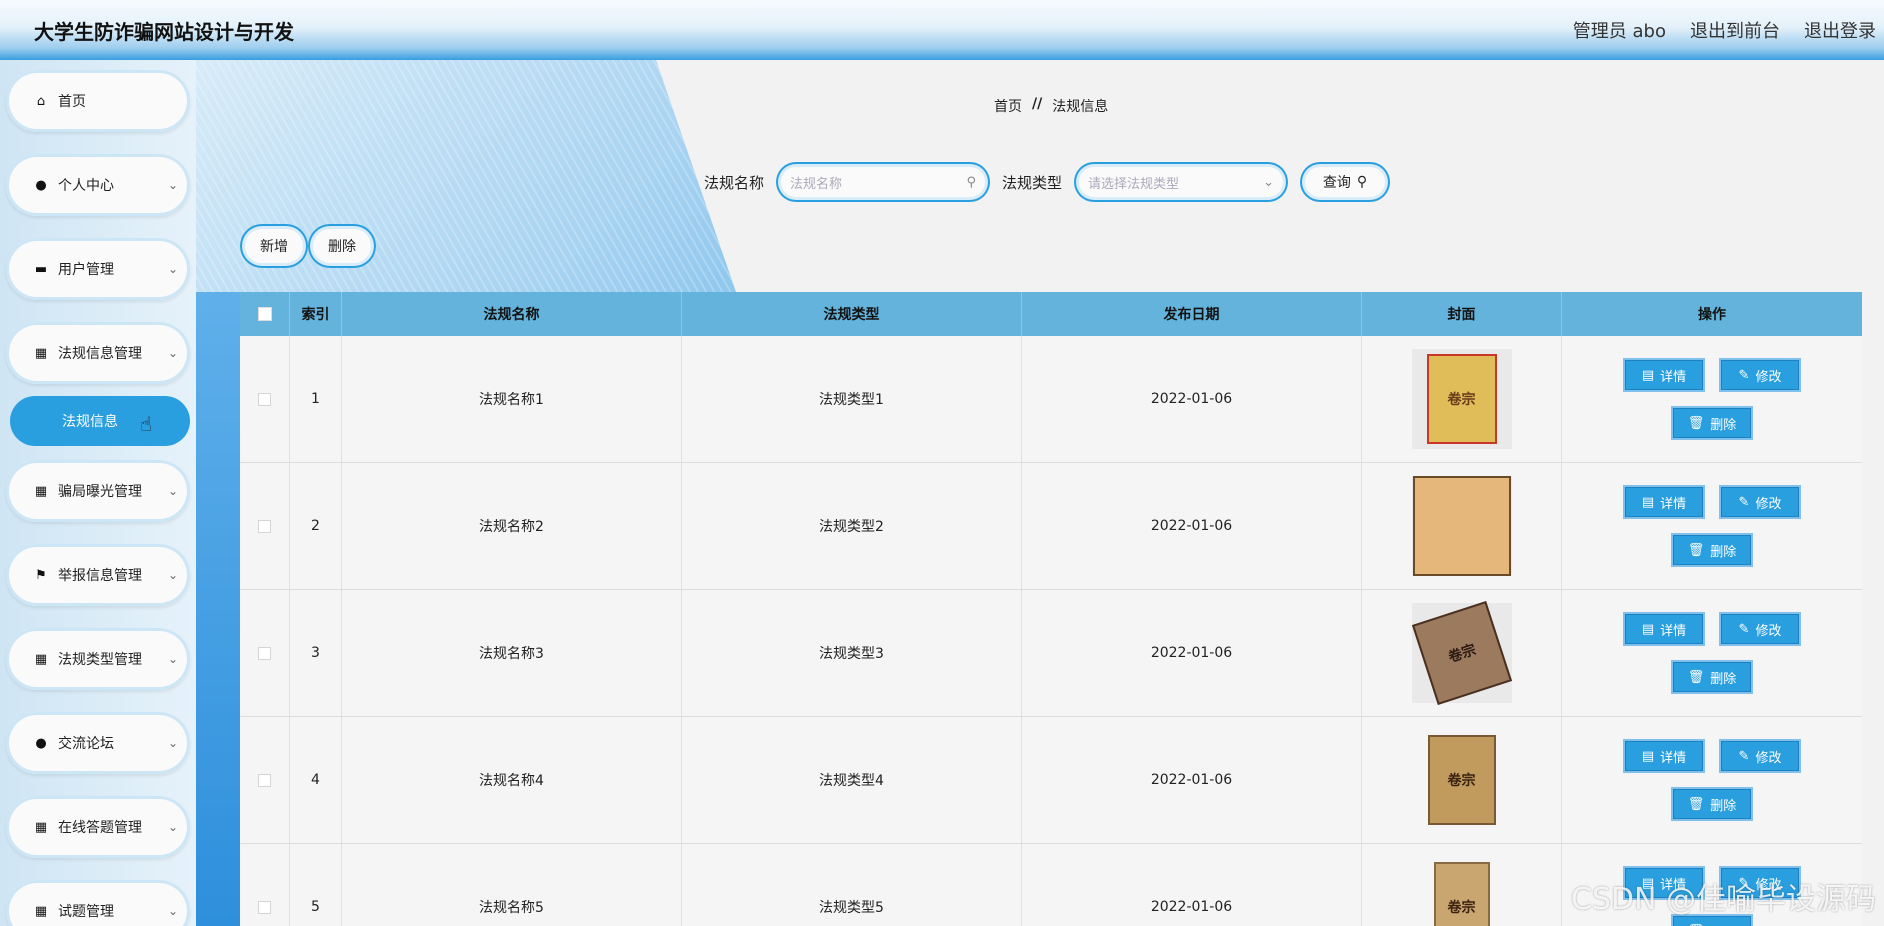 This screenshot has height=926, width=1884. What do you see at coordinates (1008, 106) in the screenshot?
I see `breadcrumb-home: 首页` at bounding box center [1008, 106].